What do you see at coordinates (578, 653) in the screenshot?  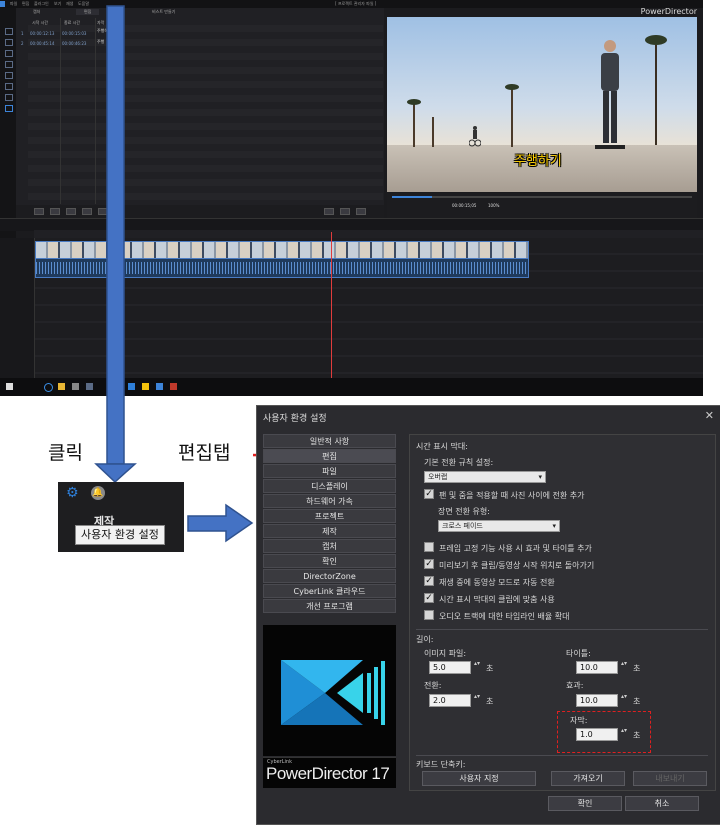 I see `title-duration-label: 타이틀:` at bounding box center [578, 653].